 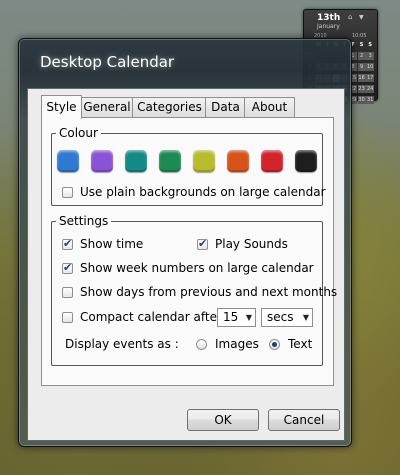 What do you see at coordinates (361, 78) in the screenshot?
I see `gadget-day-cell: 16` at bounding box center [361, 78].